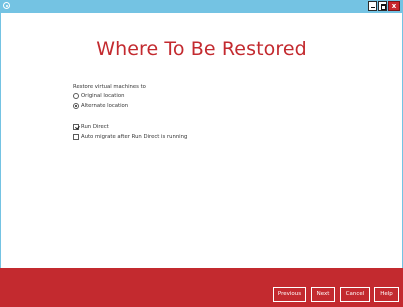 Image resolution: width=403 pixels, height=307 pixels. I want to click on radio-alternate-location: Alternate location, so click(100, 106).